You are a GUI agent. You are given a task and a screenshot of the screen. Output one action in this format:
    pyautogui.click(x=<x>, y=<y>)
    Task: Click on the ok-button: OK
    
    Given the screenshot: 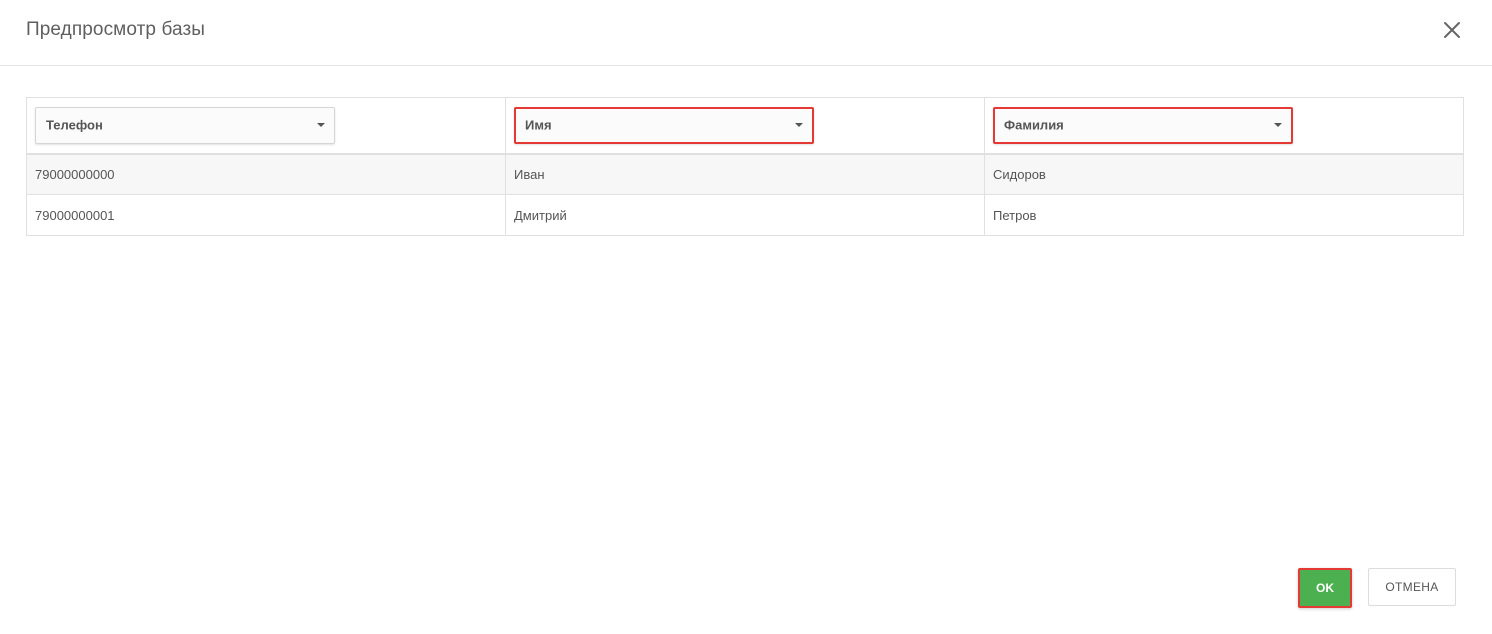 What is the action you would take?
    pyautogui.click(x=1325, y=588)
    